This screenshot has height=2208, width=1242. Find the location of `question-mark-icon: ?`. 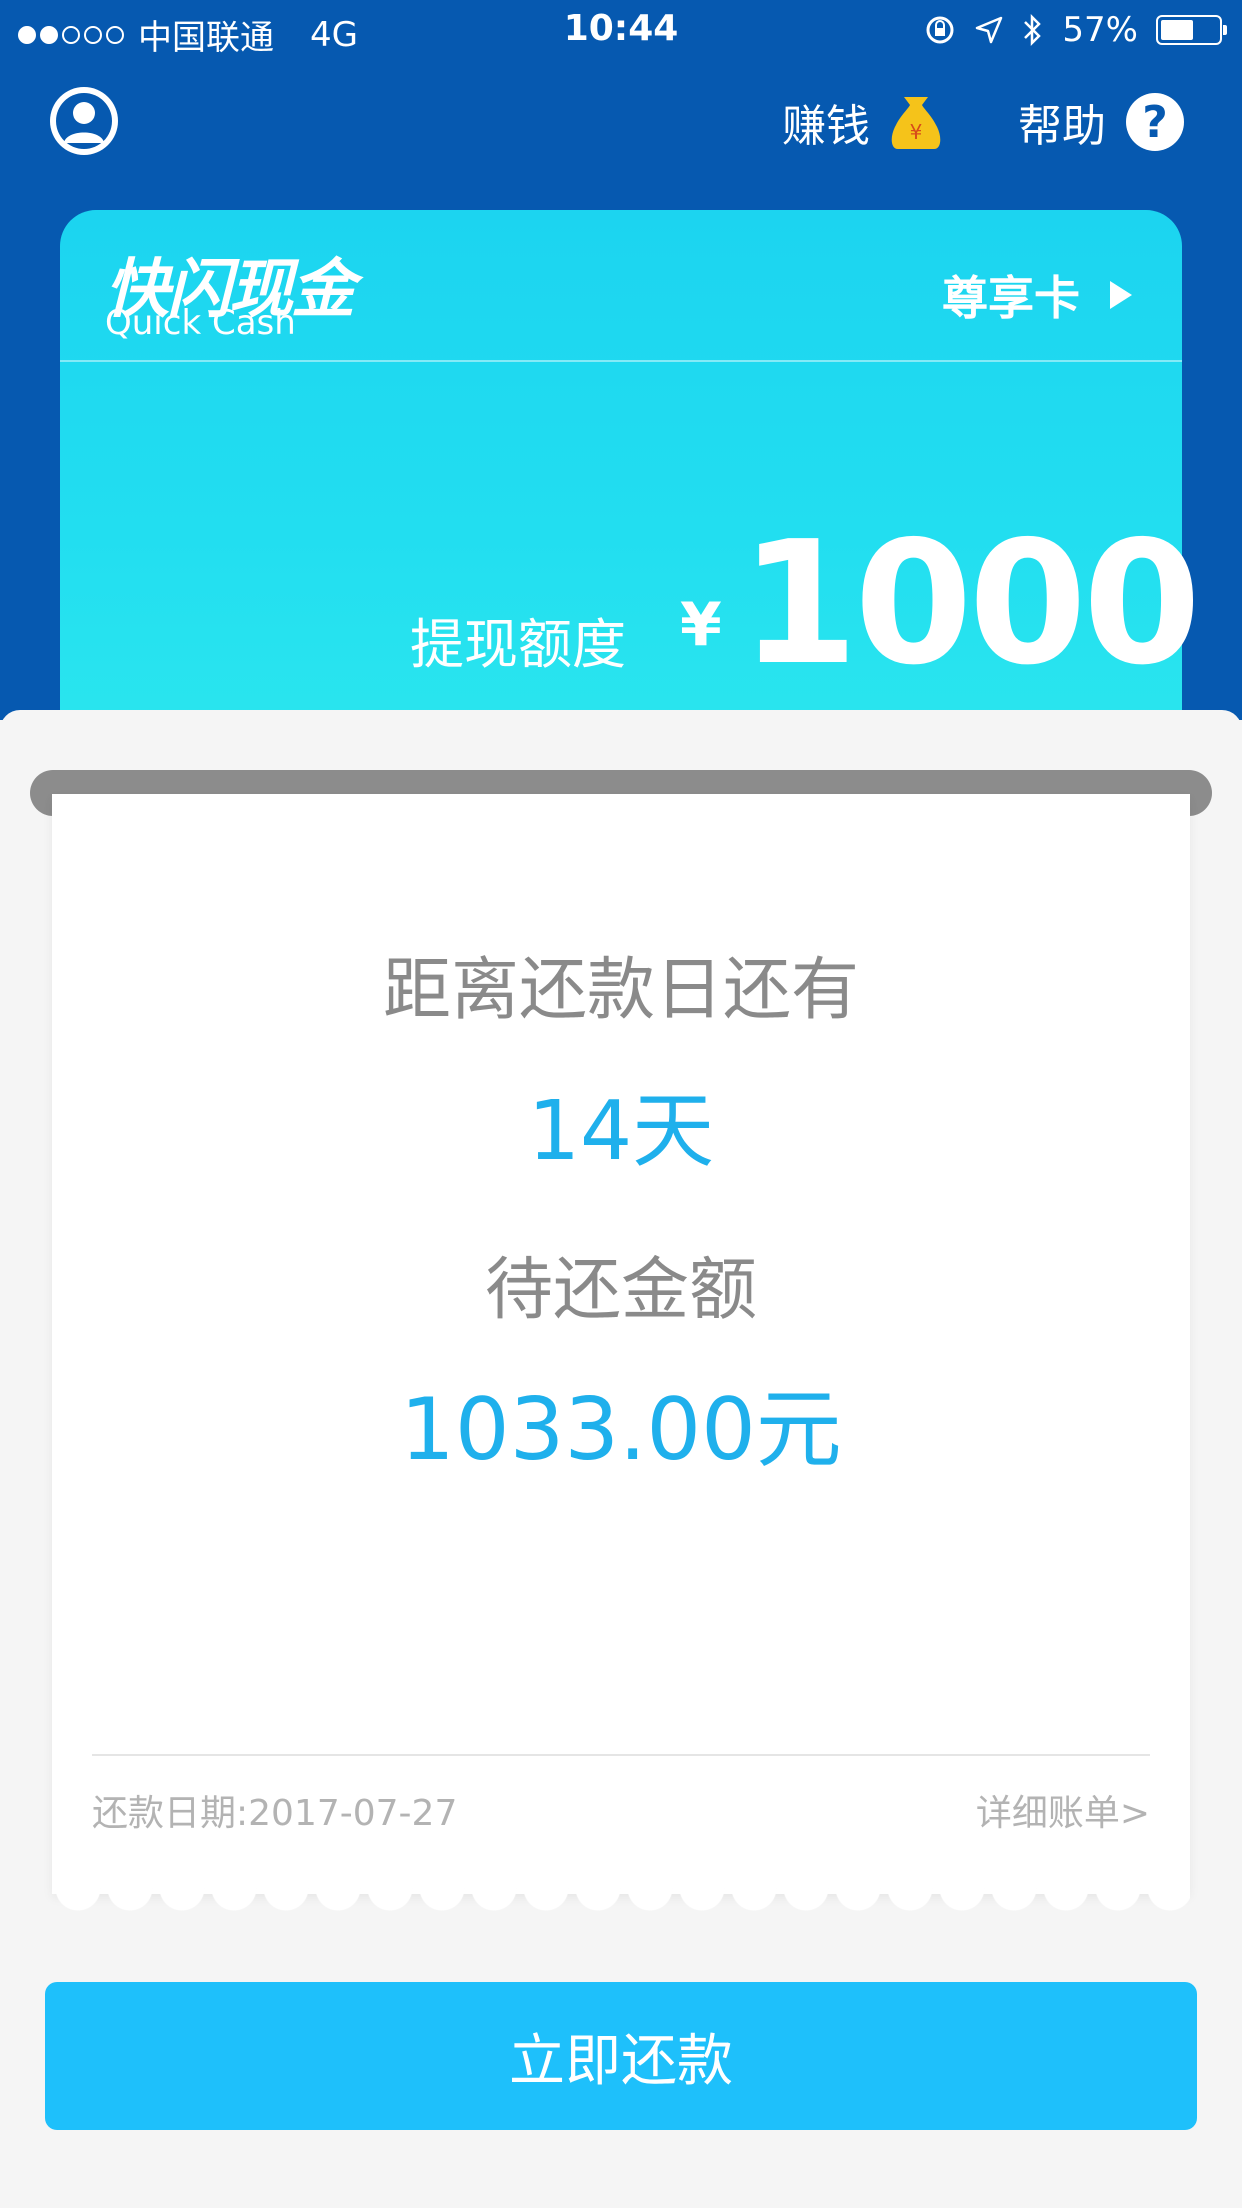

question-mark-icon: ? is located at coordinates (1155, 122).